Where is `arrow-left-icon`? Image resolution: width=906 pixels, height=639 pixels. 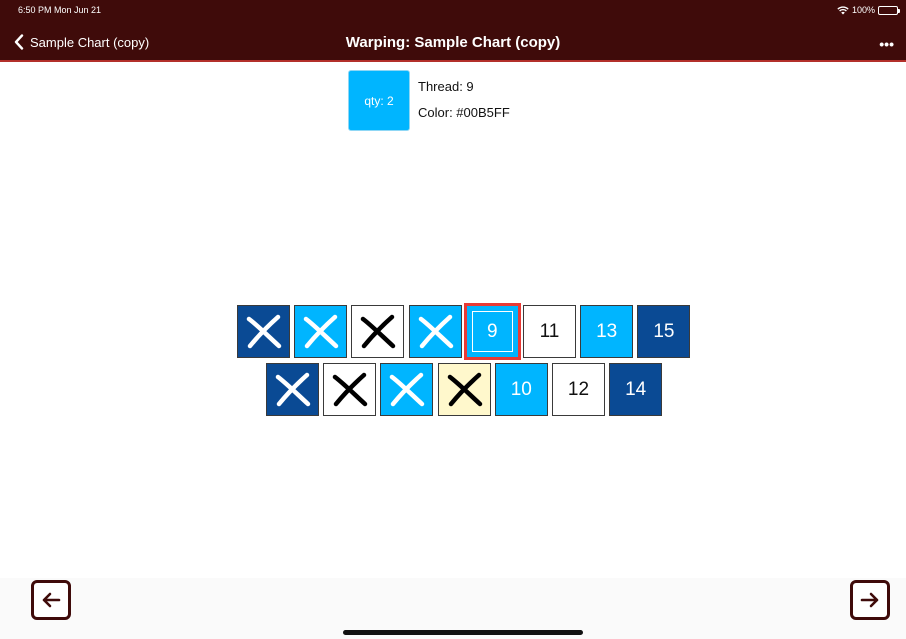 arrow-left-icon is located at coordinates (51, 600).